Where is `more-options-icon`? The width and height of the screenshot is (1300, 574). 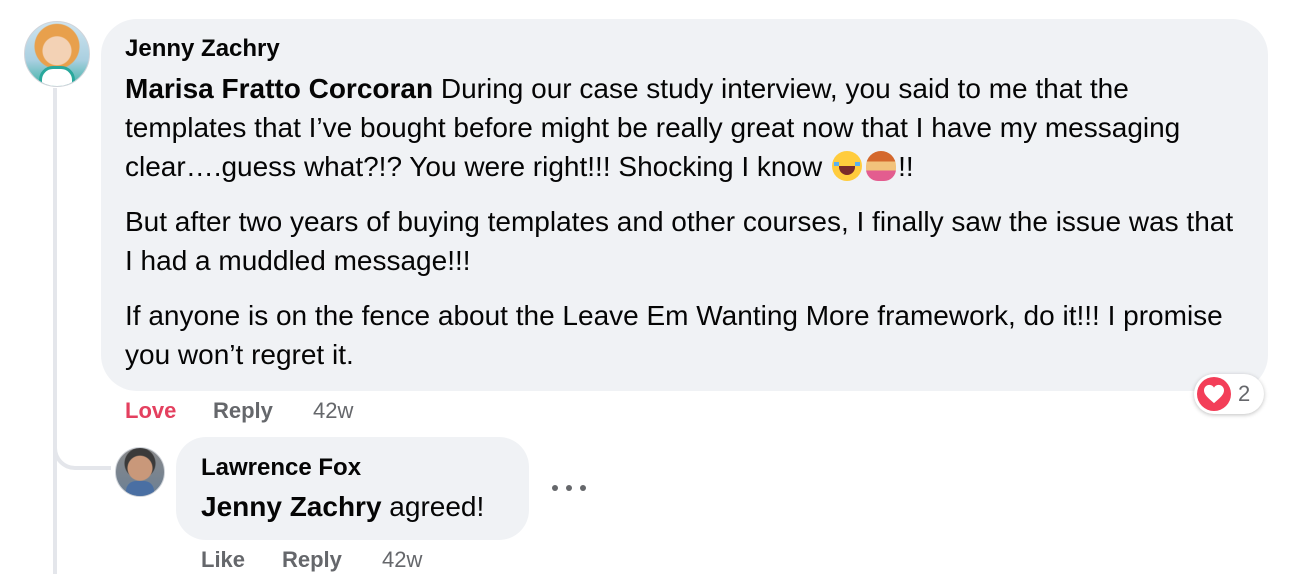 more-options-icon is located at coordinates (569, 488).